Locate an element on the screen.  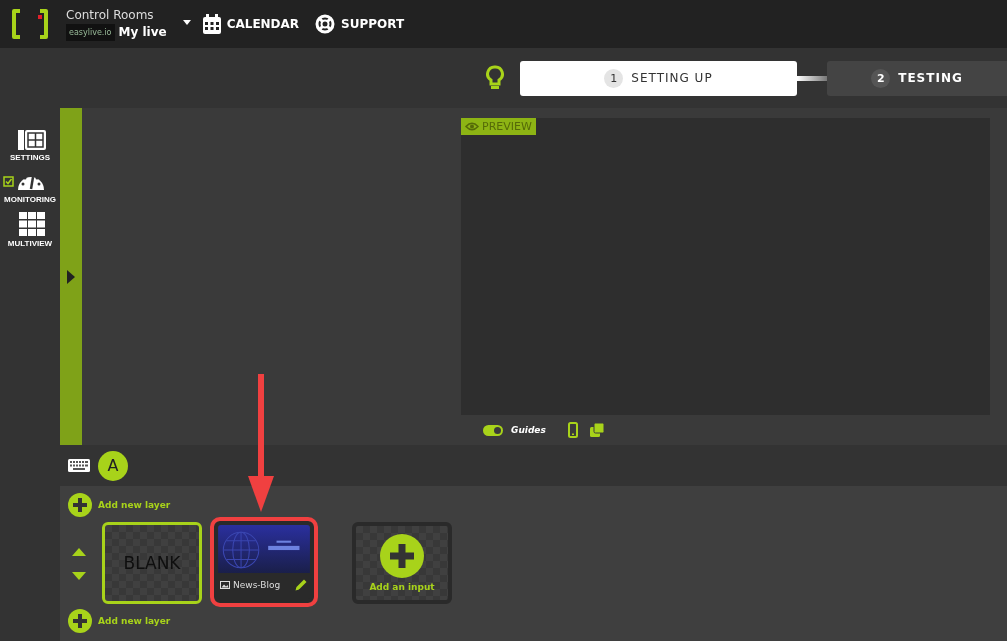
keyboard-icon is located at coordinates (79, 465).